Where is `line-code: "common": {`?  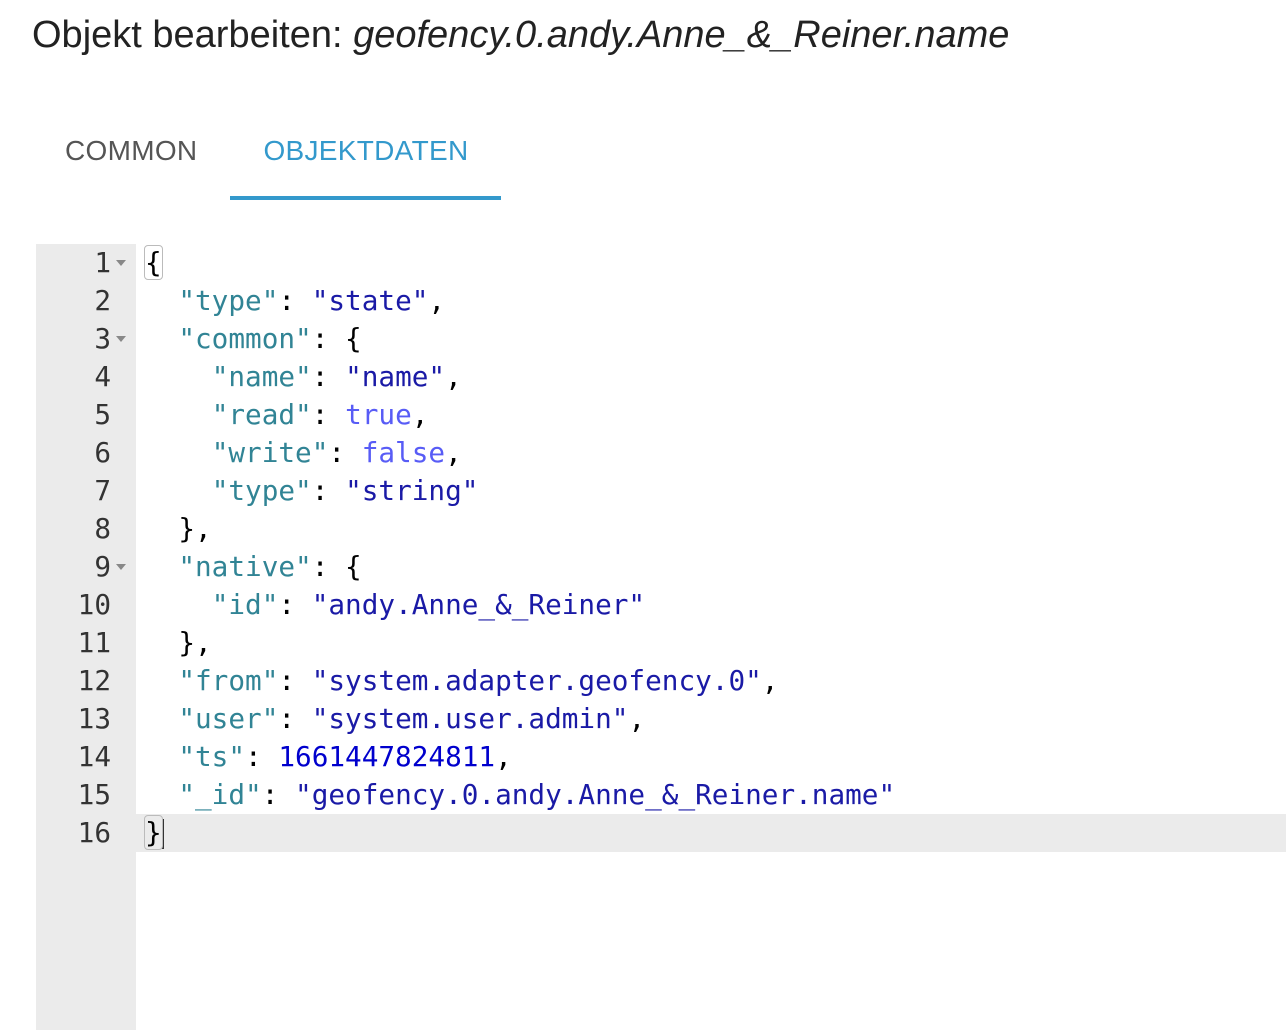 line-code: "common": { is located at coordinates (253, 339).